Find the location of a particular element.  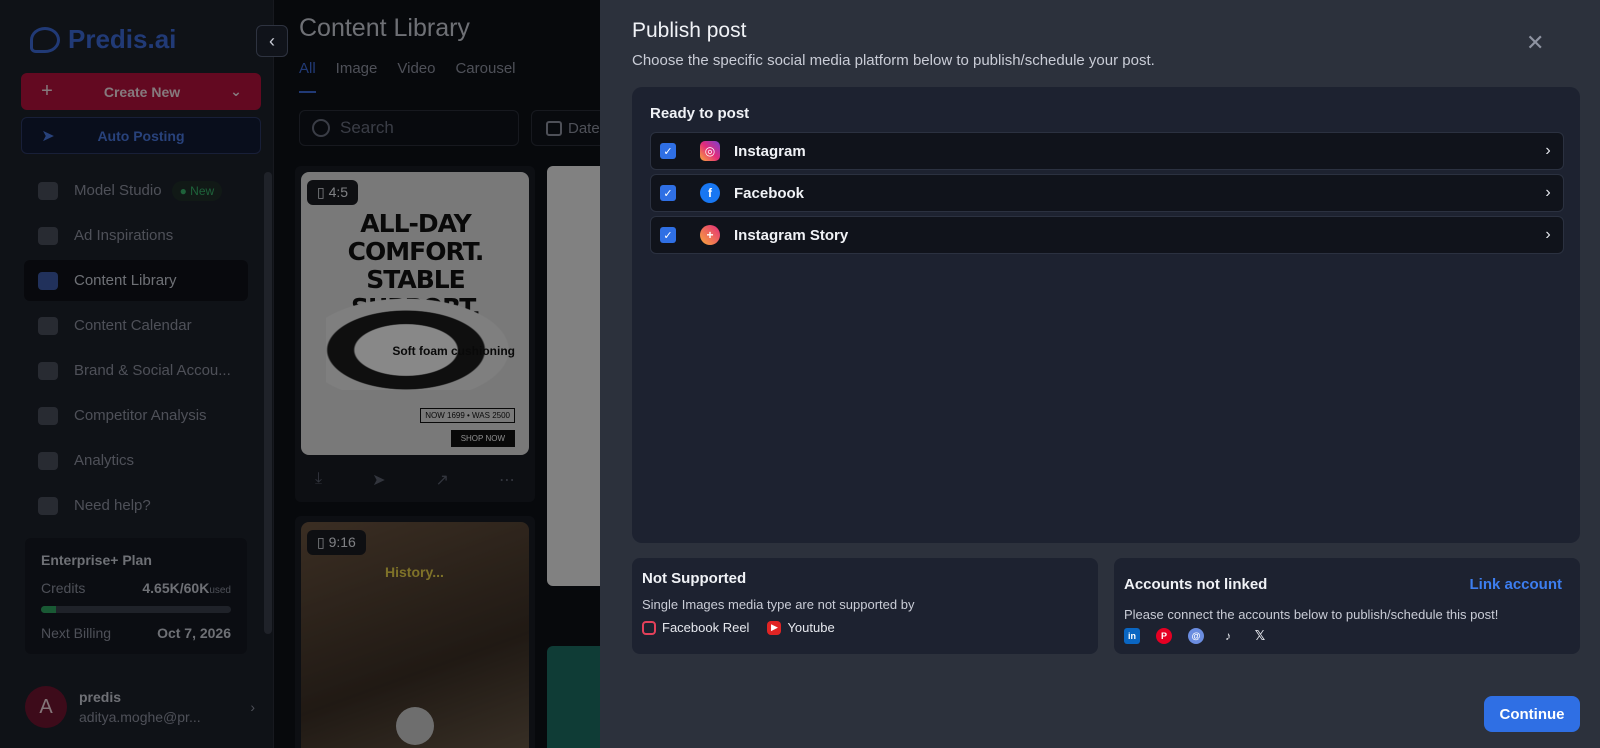

threads-icon: @ is located at coordinates (1196, 636).